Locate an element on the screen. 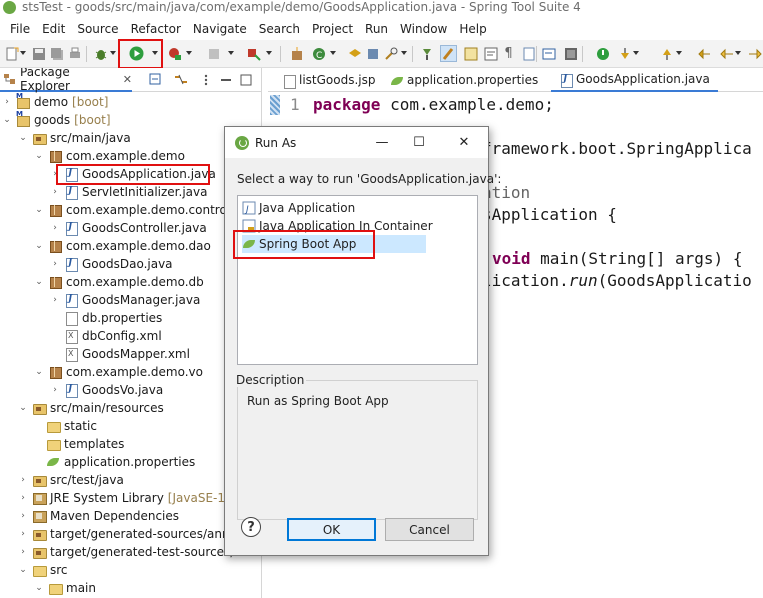  show-source-icon is located at coordinates (528, 53).